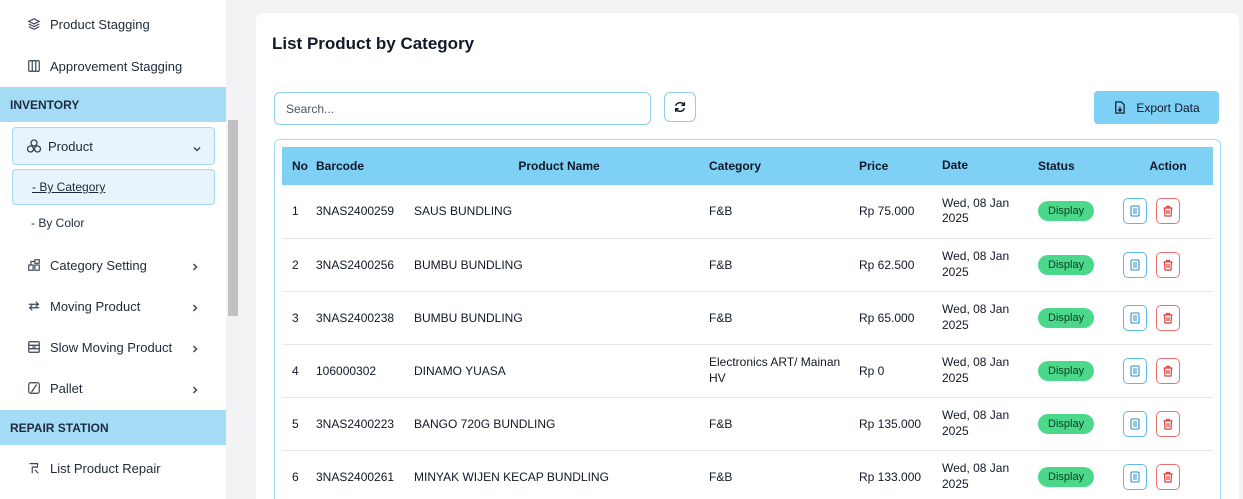  I want to click on cell-barcode: 3NAS2400223, so click(355, 423).